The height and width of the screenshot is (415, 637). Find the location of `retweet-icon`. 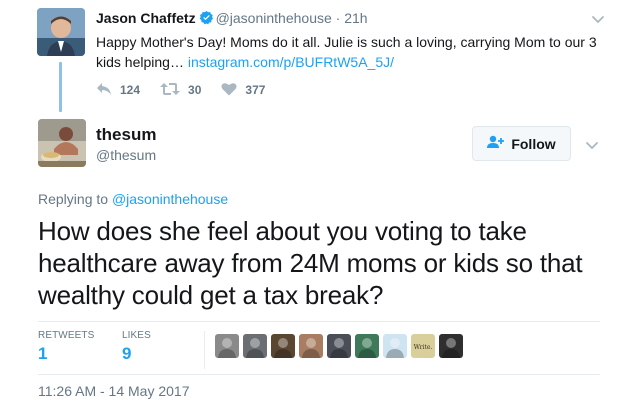

retweet-icon is located at coordinates (174, 90).